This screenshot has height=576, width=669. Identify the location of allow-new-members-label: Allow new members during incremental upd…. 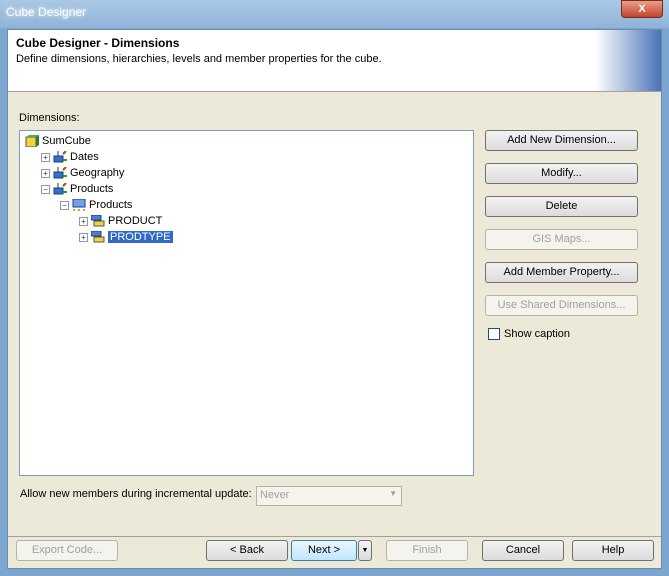
(136, 494).